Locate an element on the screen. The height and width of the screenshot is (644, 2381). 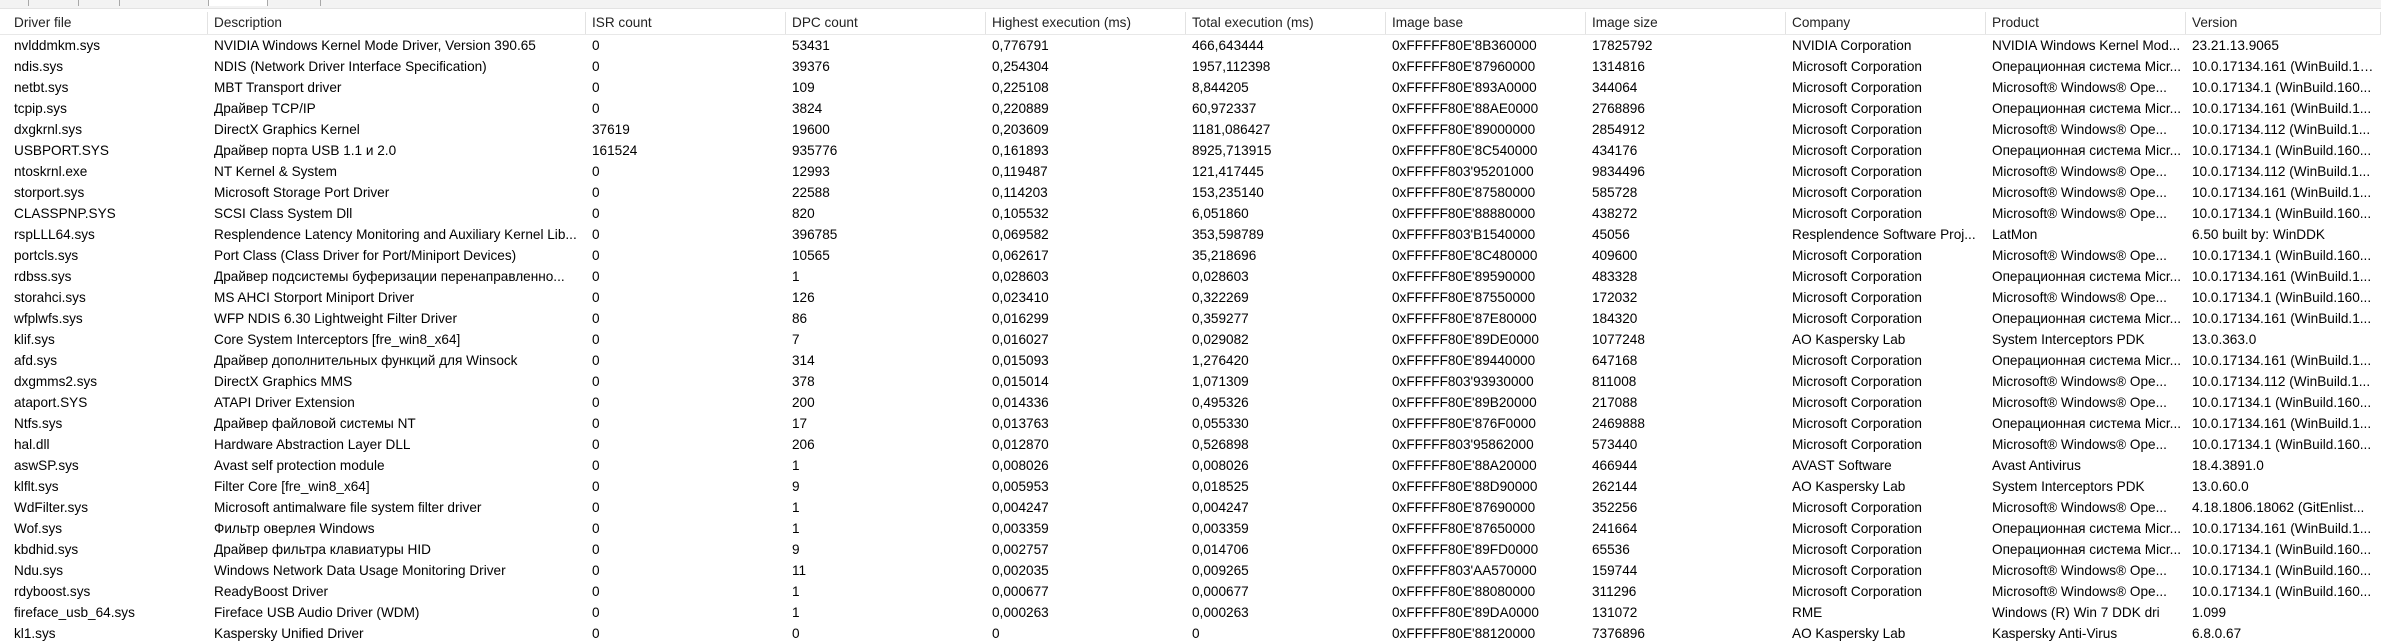
cell-dpc-count: 39376 is located at coordinates (811, 66).